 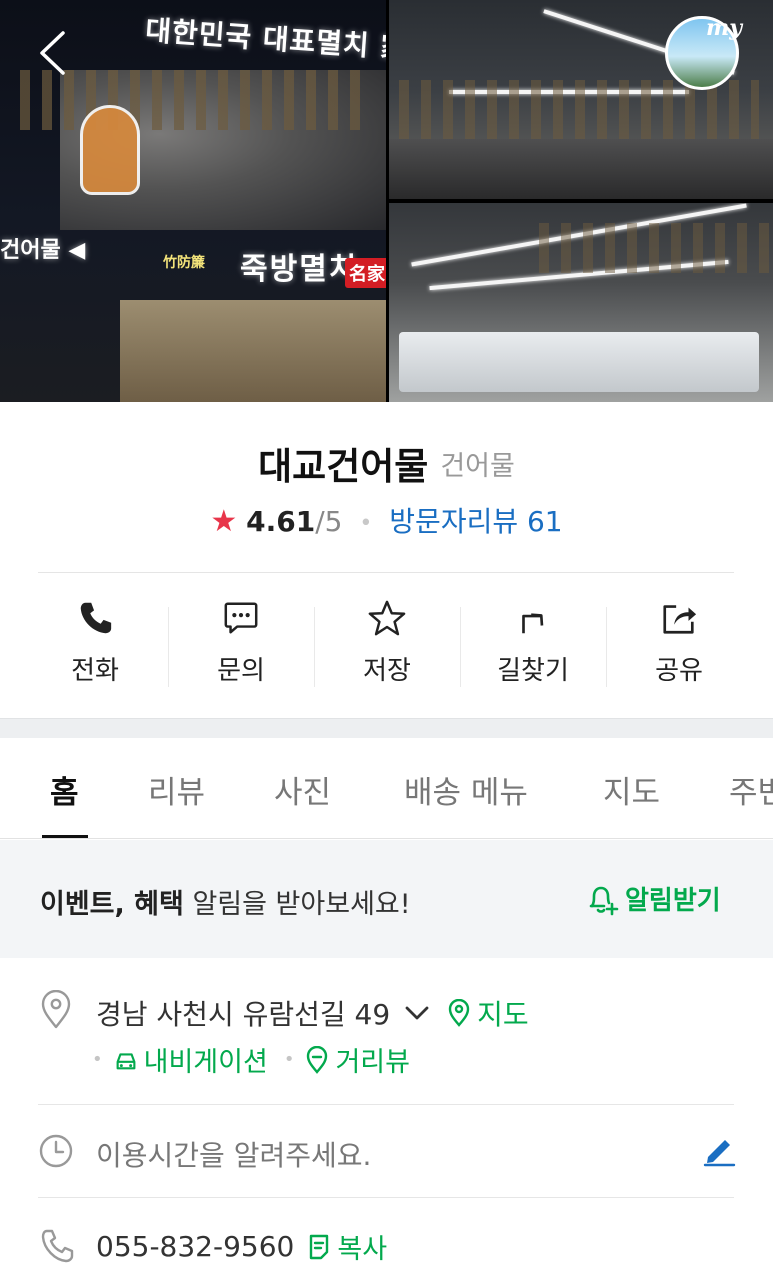 What do you see at coordinates (386, 789) in the screenshot?
I see `tab-bar: 홈 리뷰 사진 배송 메뉴 지도 주변` at bounding box center [386, 789].